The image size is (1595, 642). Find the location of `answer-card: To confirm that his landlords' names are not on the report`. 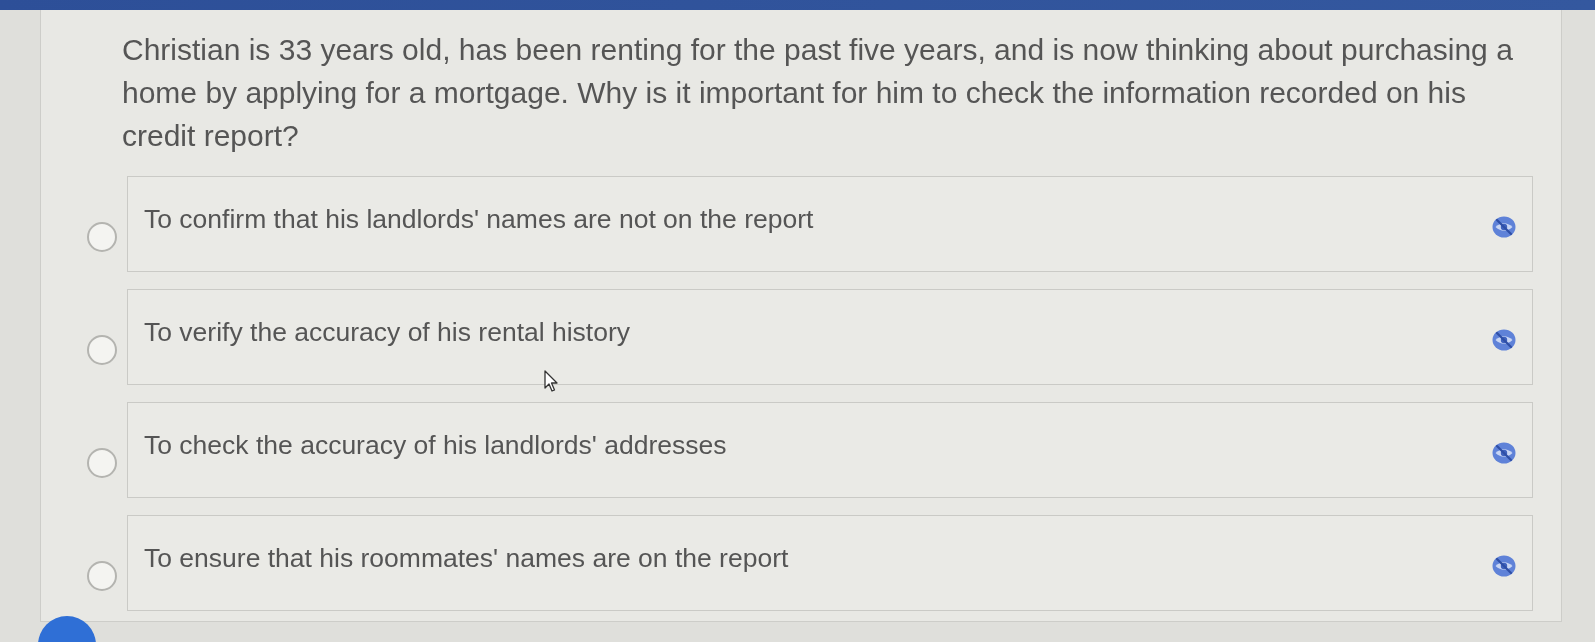

answer-card: To confirm that his landlords' names are not on the report is located at coordinates (830, 224).